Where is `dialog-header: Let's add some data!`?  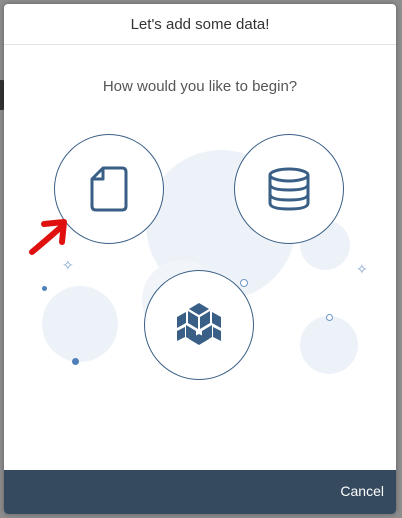 dialog-header: Let's add some data! is located at coordinates (200, 24).